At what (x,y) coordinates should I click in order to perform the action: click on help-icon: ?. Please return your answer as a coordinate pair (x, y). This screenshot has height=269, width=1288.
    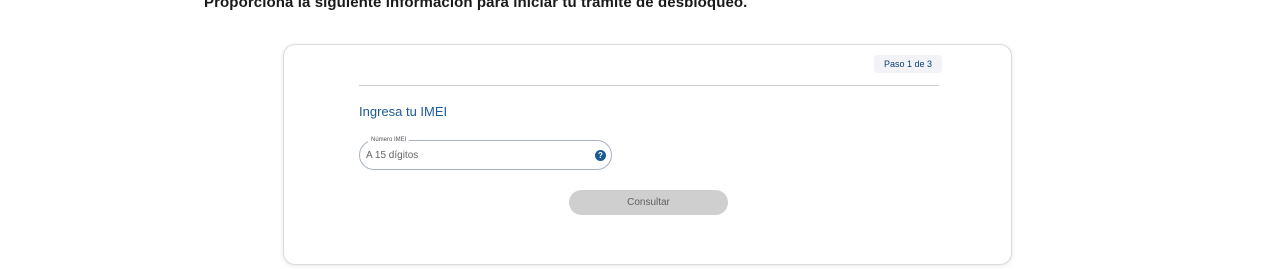
    Looking at the image, I should click on (600, 155).